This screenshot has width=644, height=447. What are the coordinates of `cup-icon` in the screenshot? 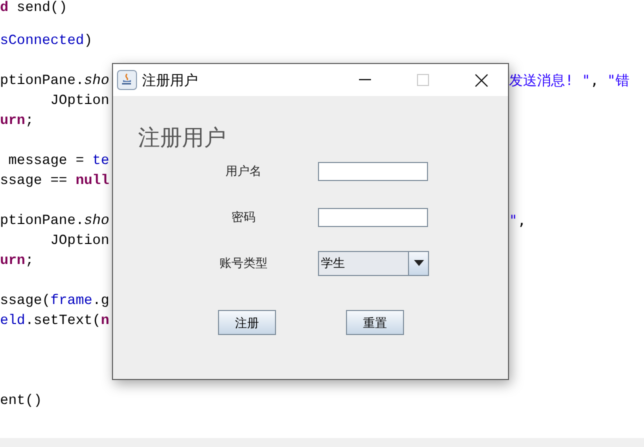 It's located at (127, 80).